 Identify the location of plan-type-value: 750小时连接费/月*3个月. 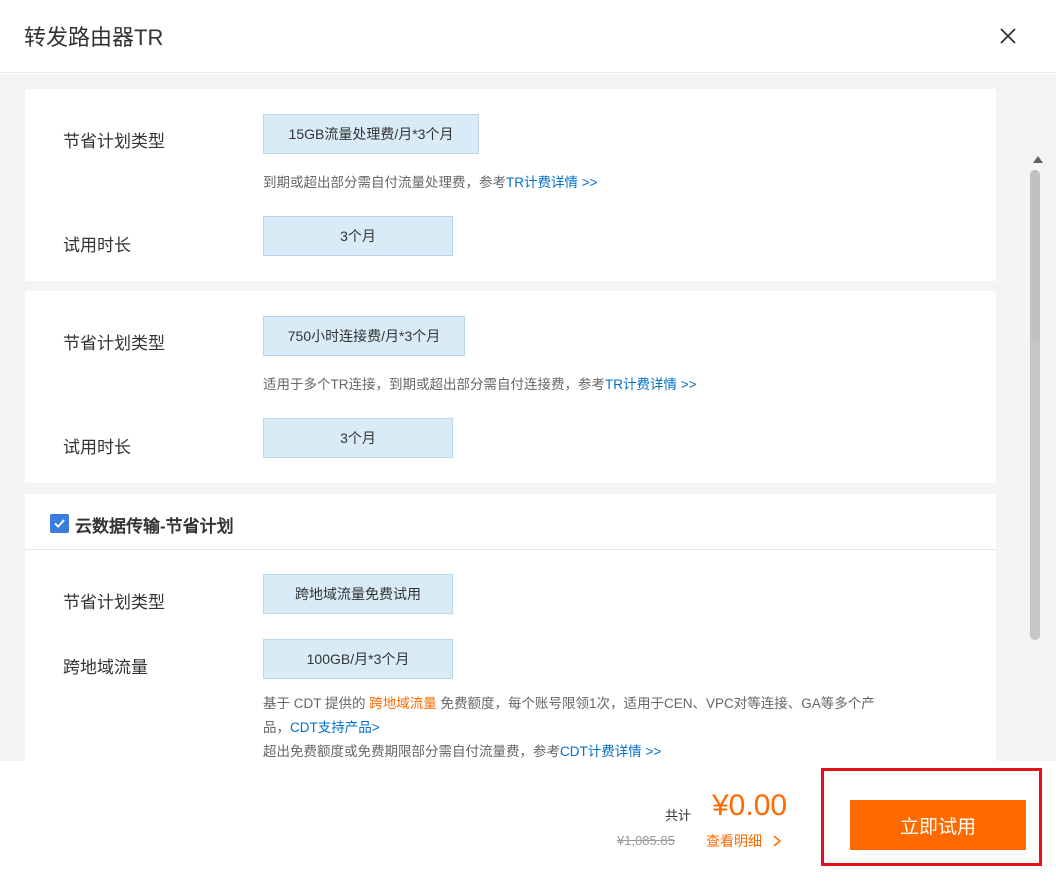
(364, 336).